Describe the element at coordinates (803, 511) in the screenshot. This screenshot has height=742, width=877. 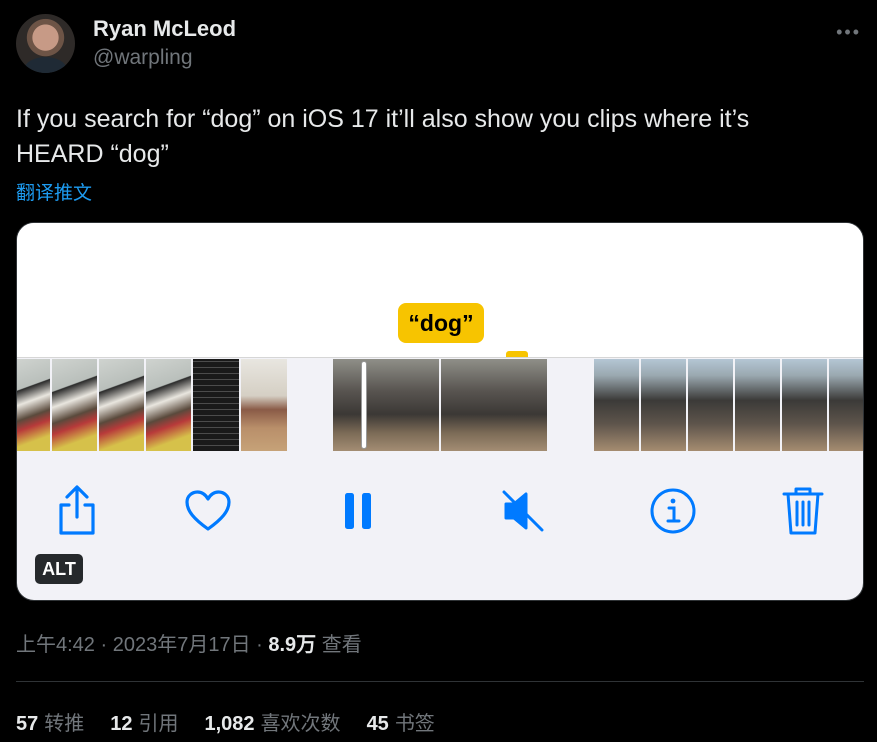
I see `trash-icon` at that location.